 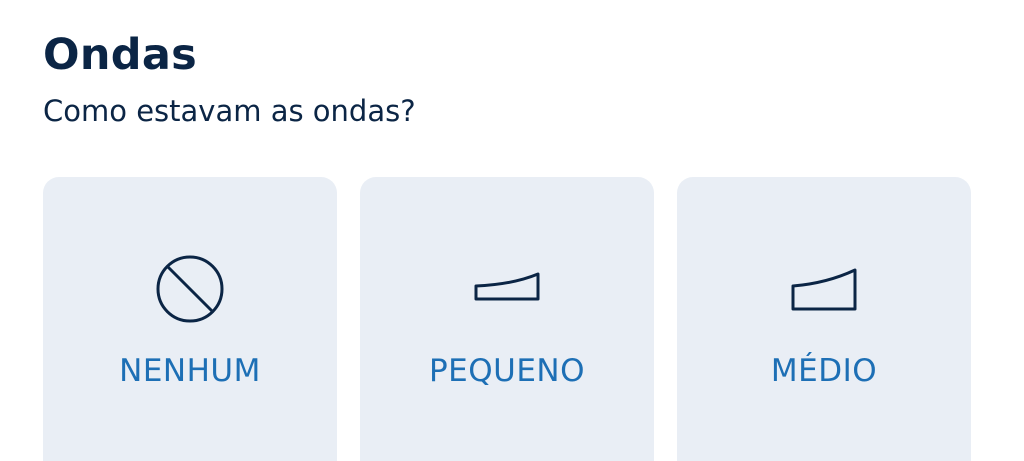 What do you see at coordinates (824, 371) in the screenshot?
I see `option-medium-label: MÉDIO` at bounding box center [824, 371].